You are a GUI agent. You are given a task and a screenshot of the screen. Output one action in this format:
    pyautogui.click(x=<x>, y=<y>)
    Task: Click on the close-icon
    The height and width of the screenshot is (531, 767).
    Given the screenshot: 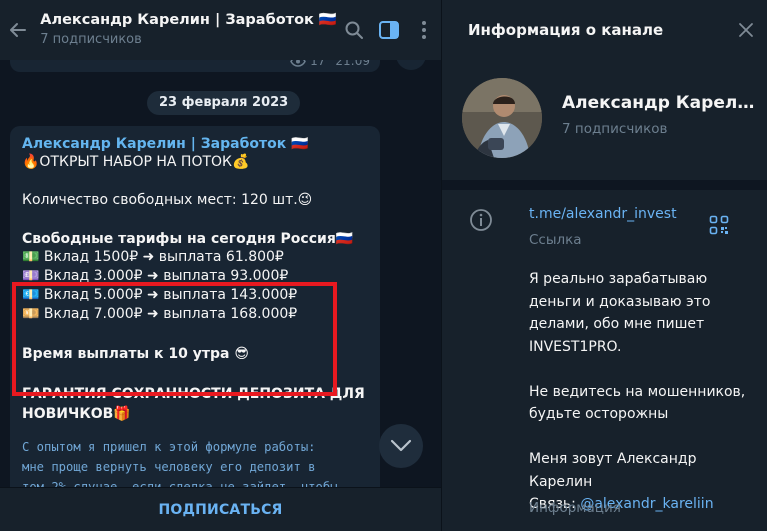 What is the action you would take?
    pyautogui.click(x=746, y=30)
    